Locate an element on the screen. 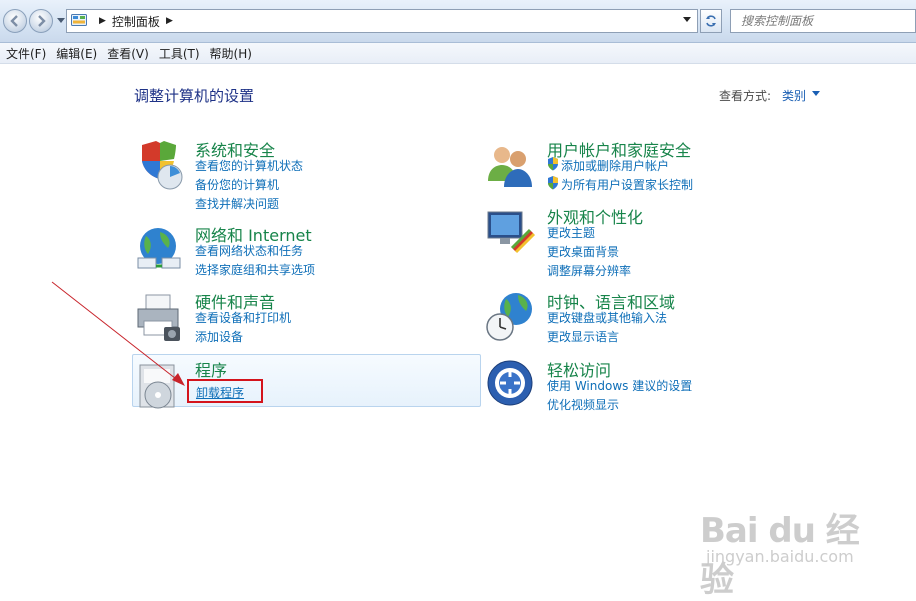 Image resolution: width=916 pixels, height=601 pixels. refresh-button is located at coordinates (711, 21).